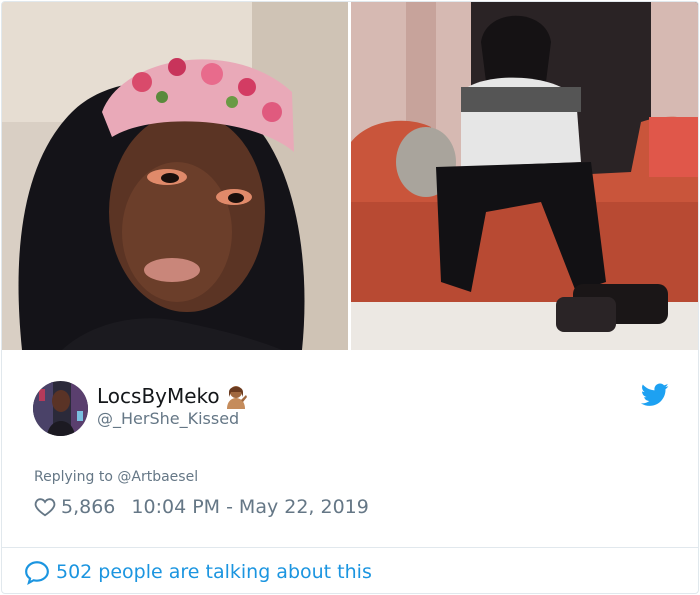  I want to click on person-tipping-hand-emoji, so click(236, 396).